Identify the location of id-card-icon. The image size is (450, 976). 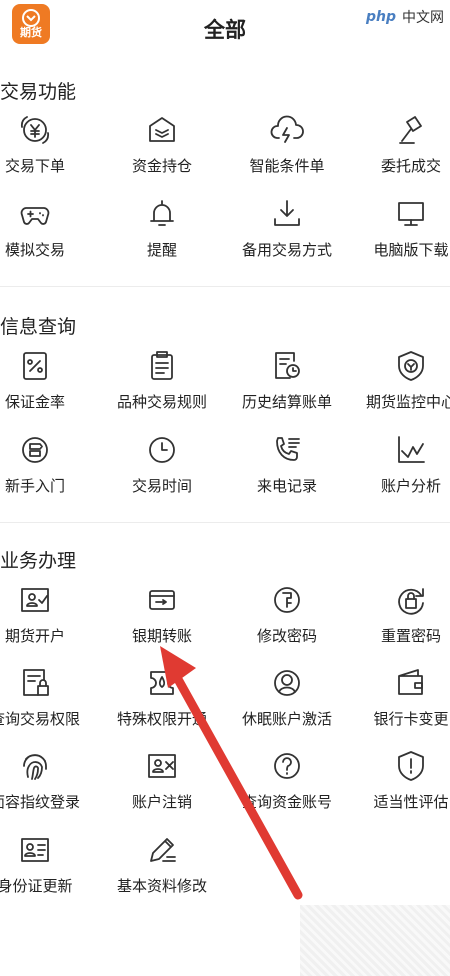
(35, 850).